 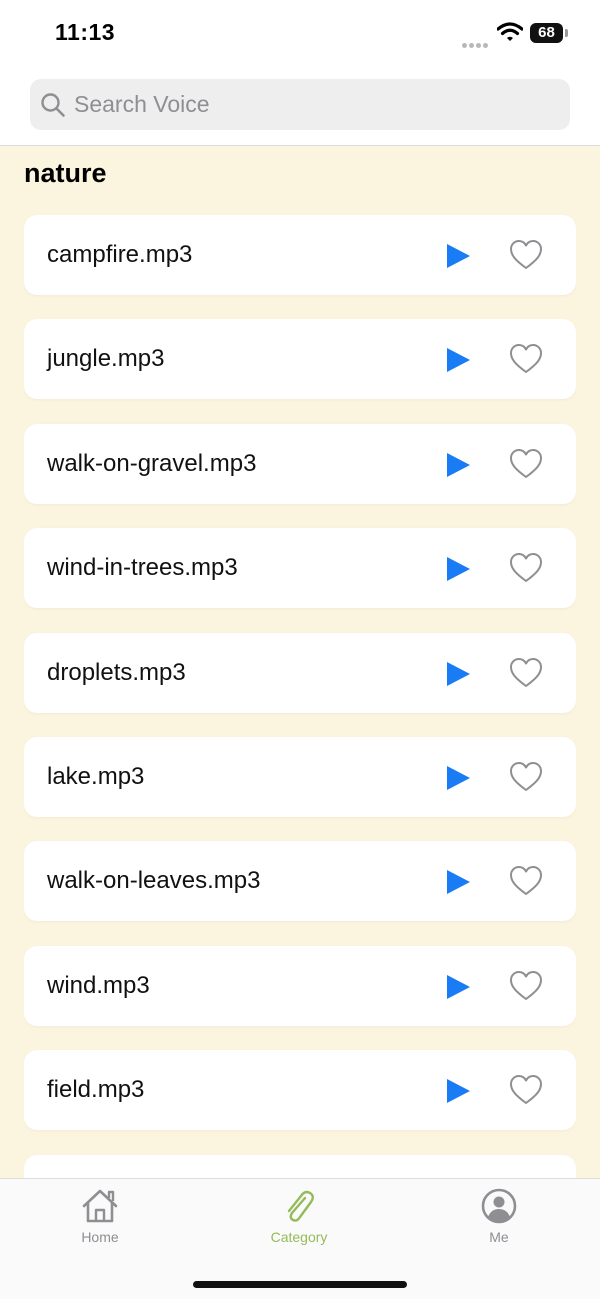 I want to click on tab-bar: Home Category Me, so click(x=300, y=1238).